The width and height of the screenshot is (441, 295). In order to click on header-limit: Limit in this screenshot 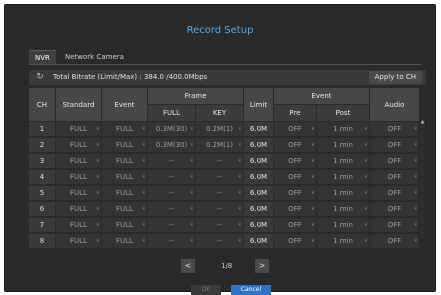, I will do `click(258, 104)`.